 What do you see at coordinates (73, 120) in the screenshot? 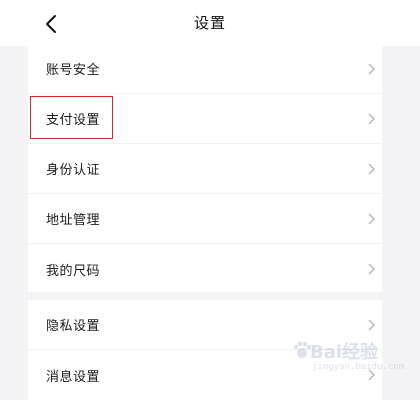
I see `settings-item-label: 支付设置` at bounding box center [73, 120].